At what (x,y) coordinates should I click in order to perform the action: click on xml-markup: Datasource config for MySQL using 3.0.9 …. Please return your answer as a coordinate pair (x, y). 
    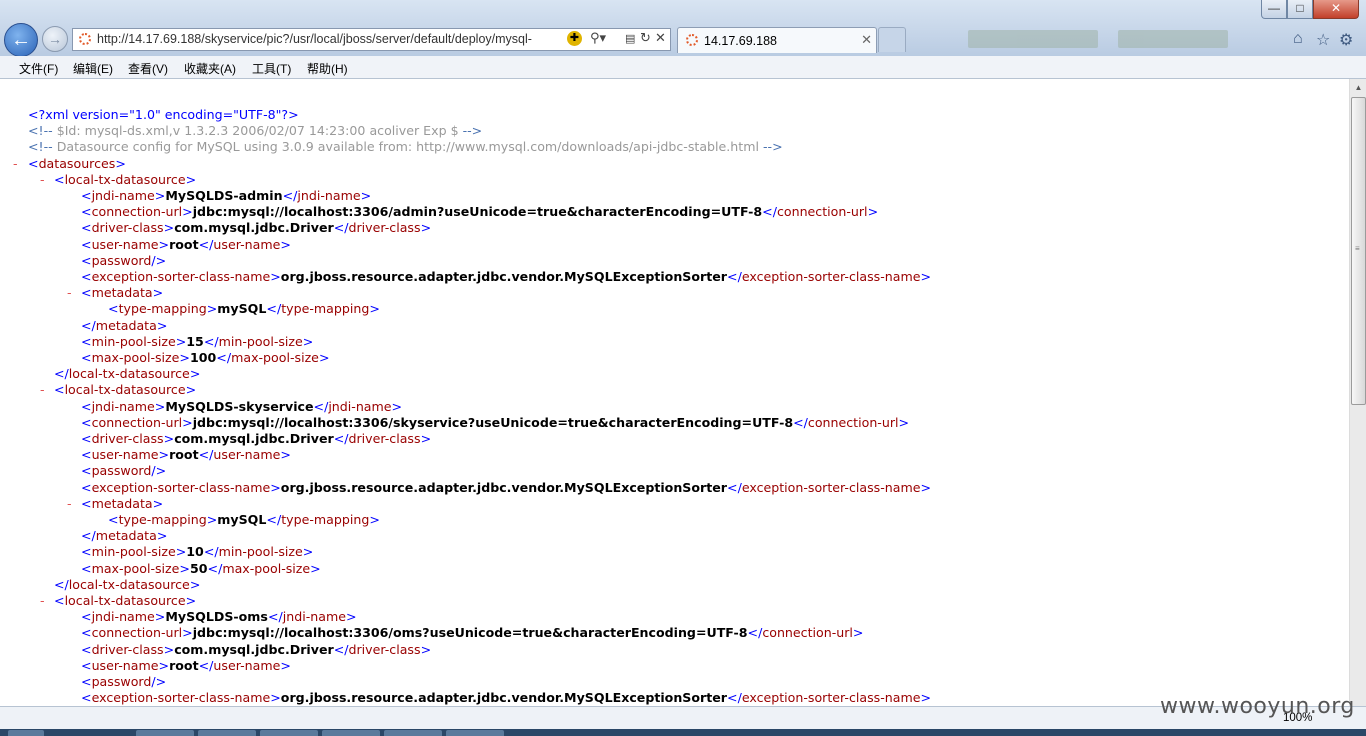
    Looking at the image, I should click on (409, 147).